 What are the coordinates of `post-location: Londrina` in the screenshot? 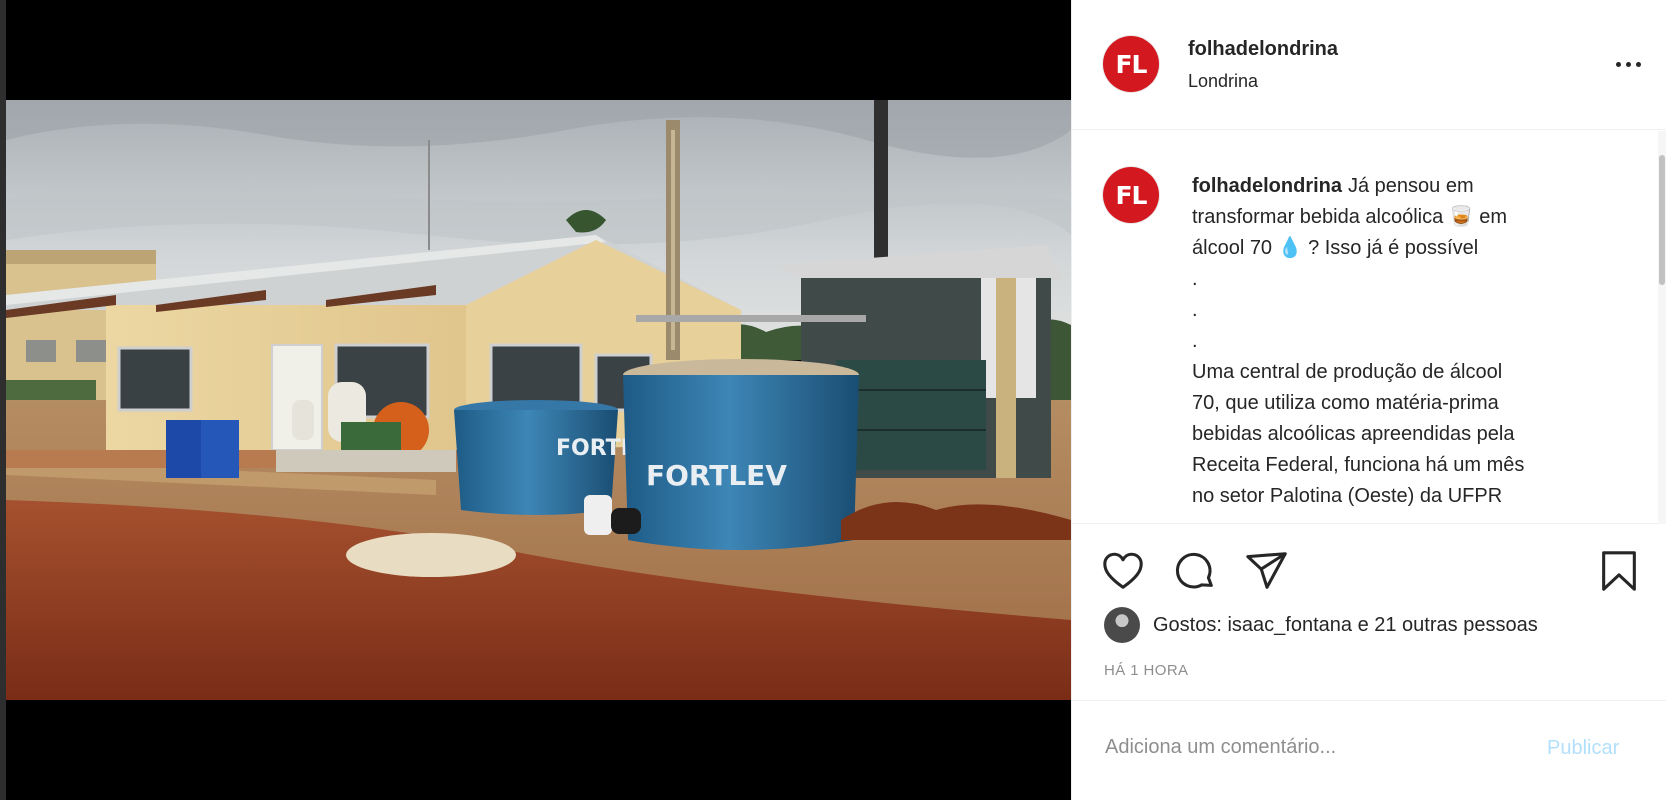 It's located at (1223, 81).